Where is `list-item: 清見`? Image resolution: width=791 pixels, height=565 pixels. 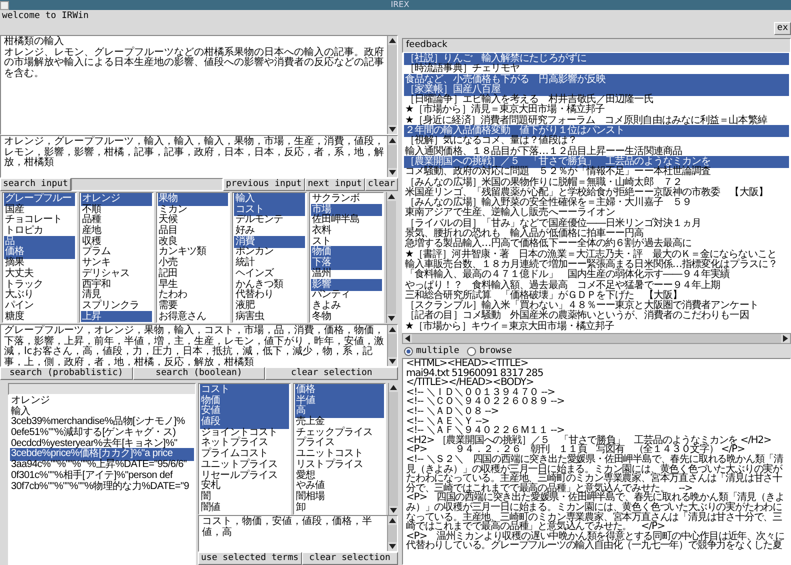 list-item: 清見 is located at coordinates (116, 295).